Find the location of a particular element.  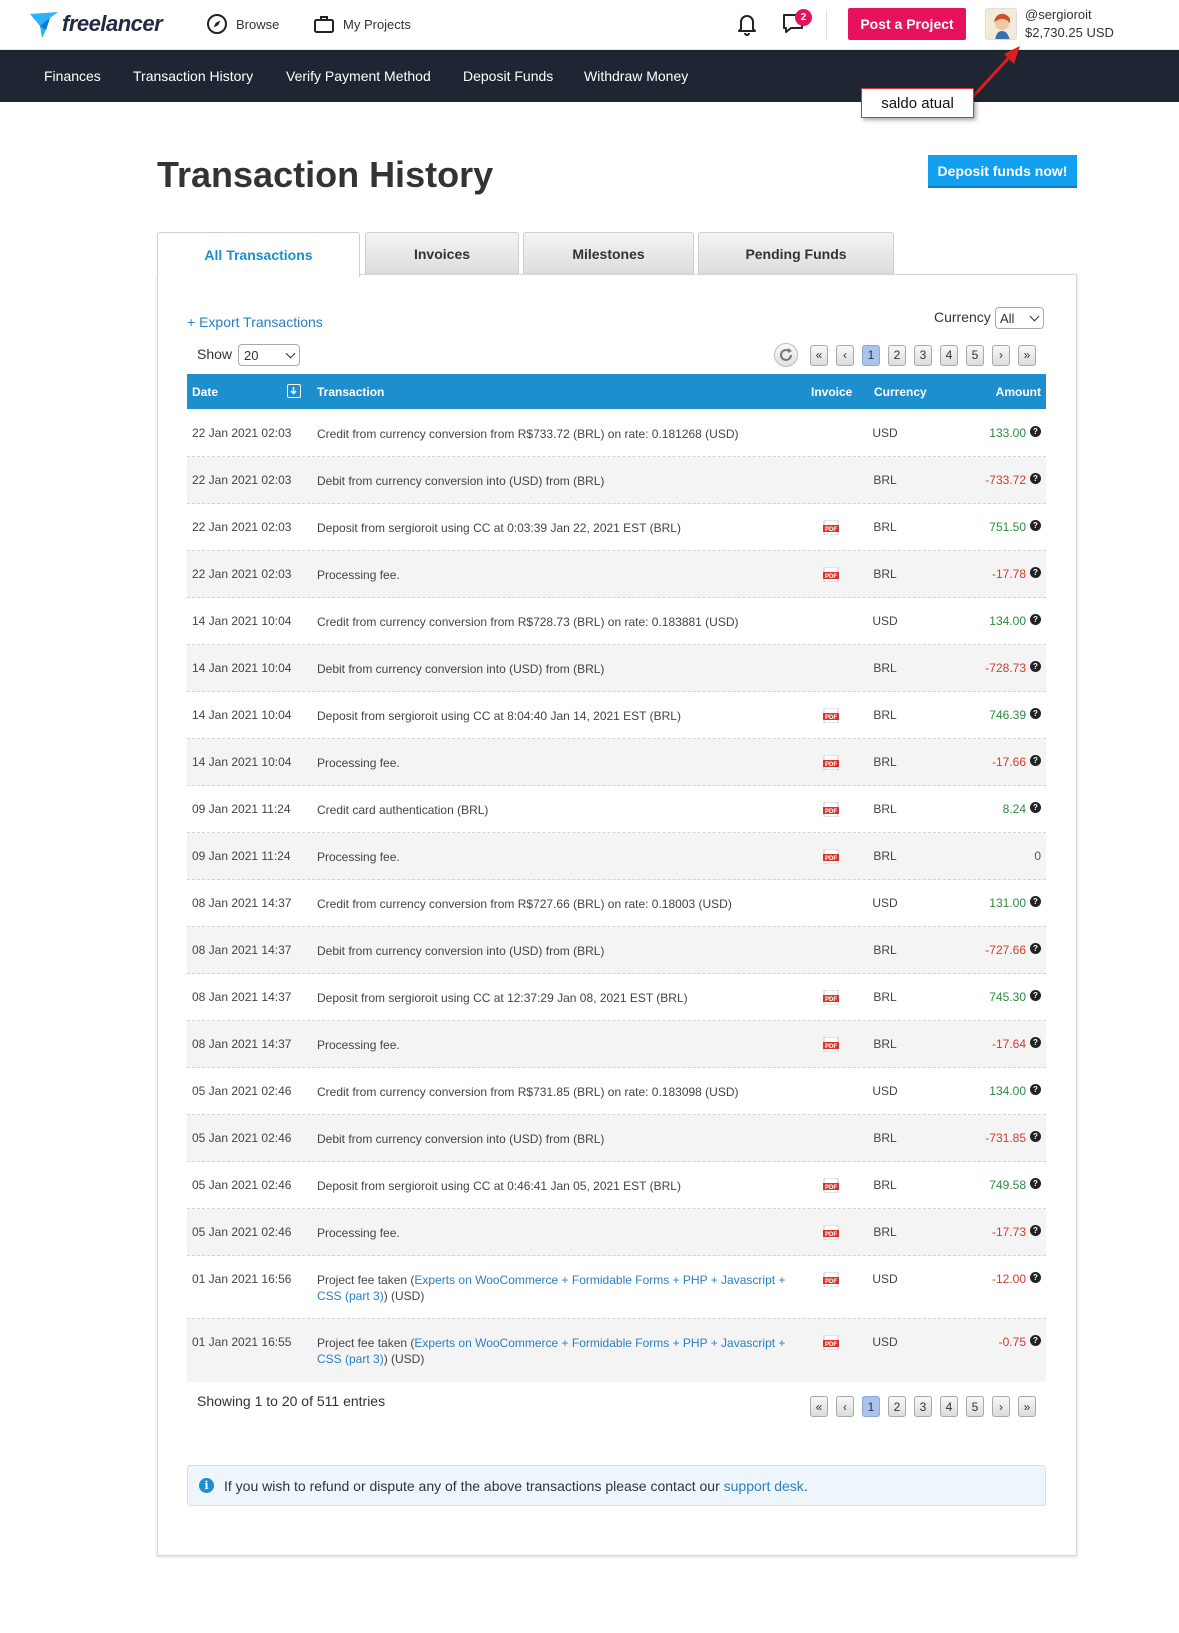

subnav-deposit-funds: Deposit Funds is located at coordinates (508, 76).